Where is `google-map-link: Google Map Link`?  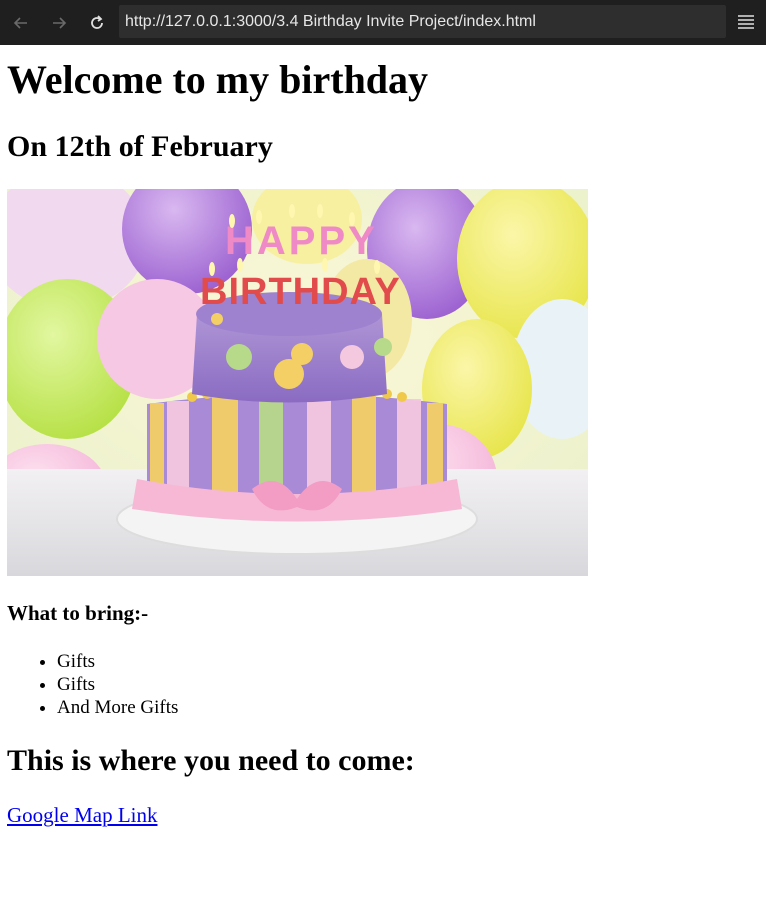 google-map-link: Google Map Link is located at coordinates (82, 815).